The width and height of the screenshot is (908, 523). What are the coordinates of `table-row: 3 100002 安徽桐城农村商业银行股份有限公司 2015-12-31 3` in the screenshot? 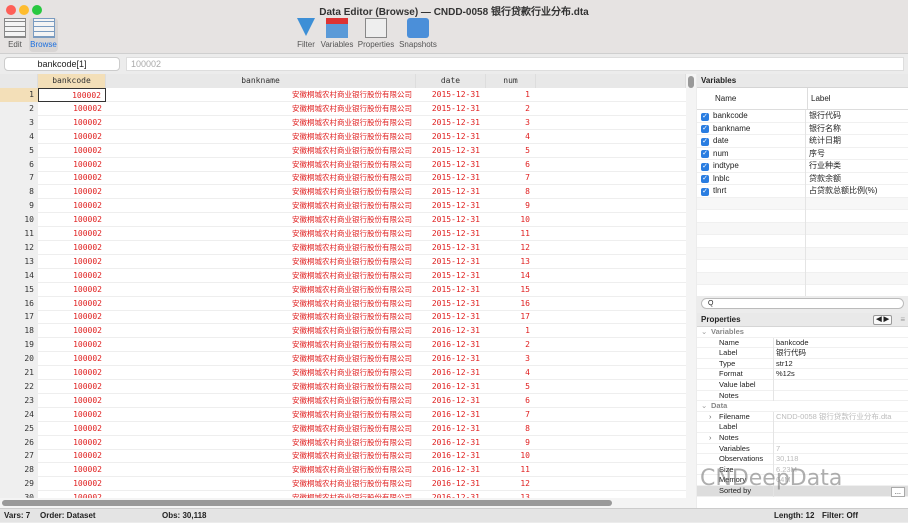 It's located at (343, 122).